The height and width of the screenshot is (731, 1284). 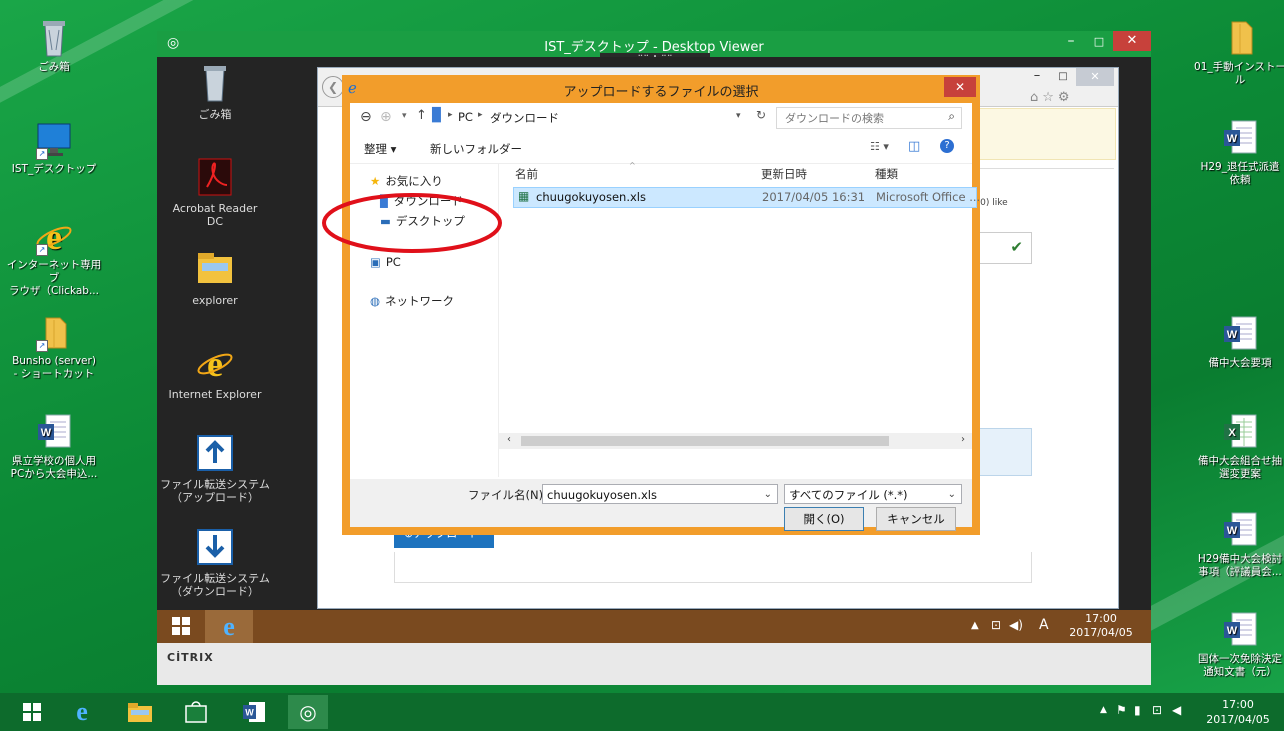 What do you see at coordinates (54, 332) in the screenshot?
I see `folder-icon: ↗` at bounding box center [54, 332].